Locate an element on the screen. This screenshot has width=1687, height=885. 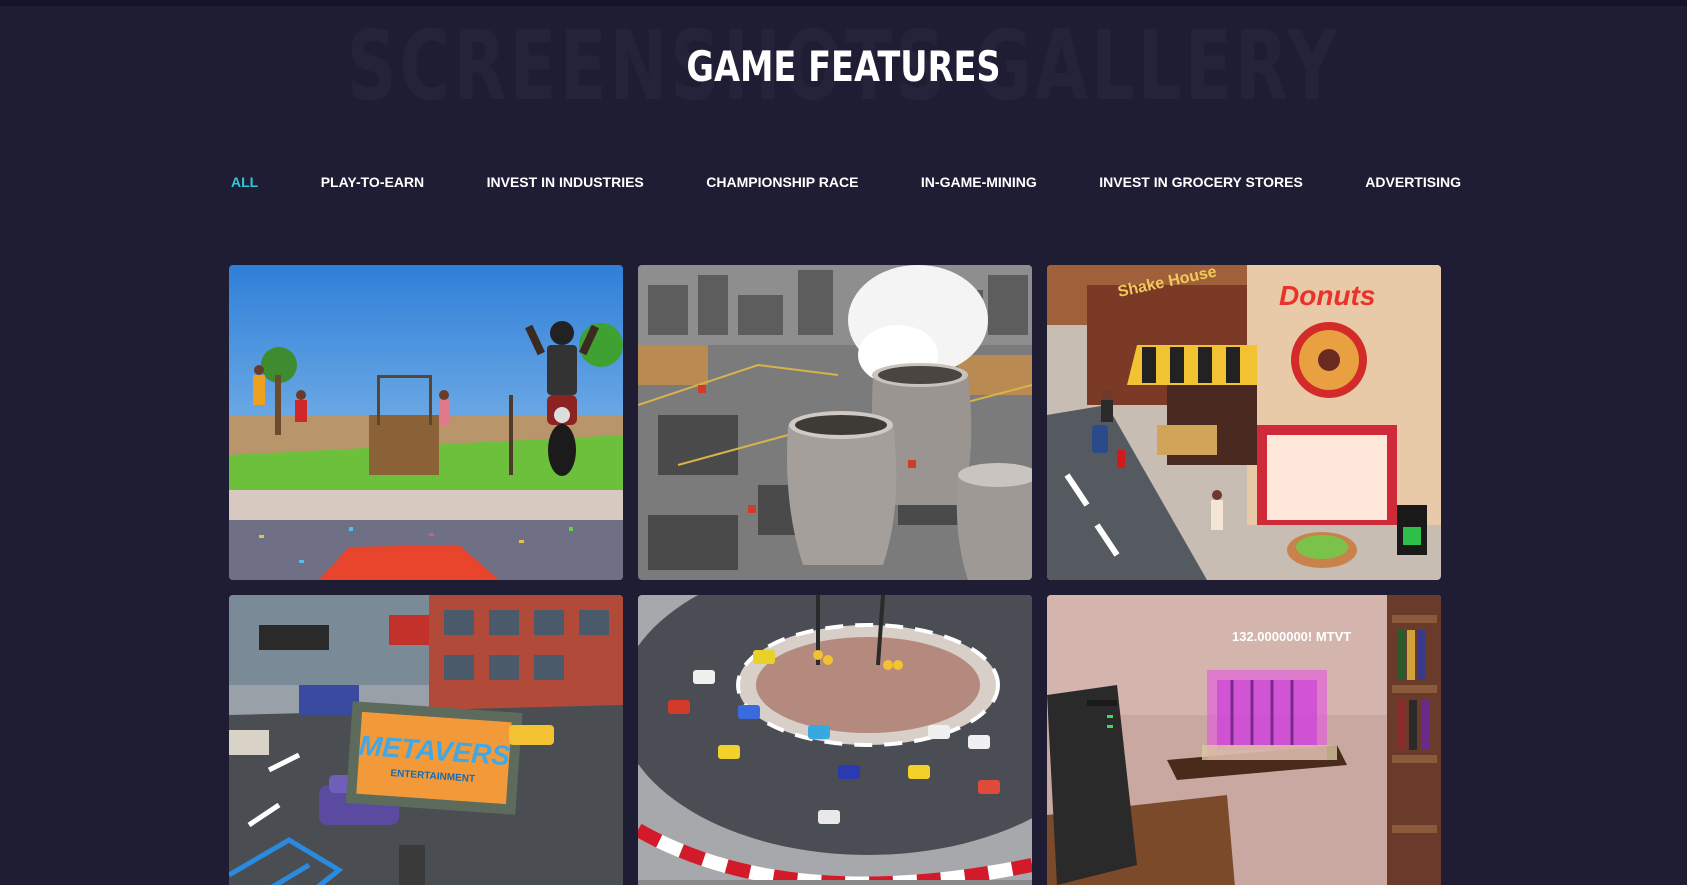
mining-readout: 132.0000000! MTVT is located at coordinates (1291, 636).